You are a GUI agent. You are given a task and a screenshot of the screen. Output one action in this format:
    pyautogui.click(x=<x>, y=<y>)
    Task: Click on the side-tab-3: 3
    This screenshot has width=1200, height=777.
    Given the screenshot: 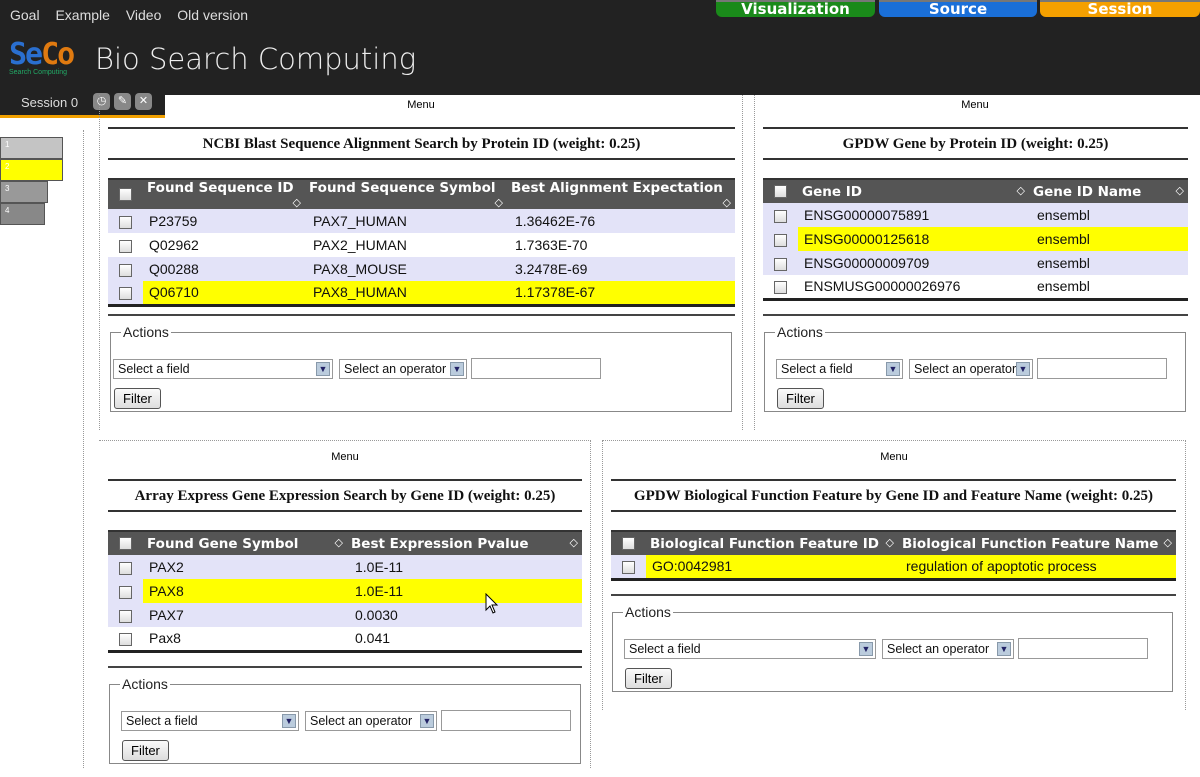 What is the action you would take?
    pyautogui.click(x=24, y=192)
    